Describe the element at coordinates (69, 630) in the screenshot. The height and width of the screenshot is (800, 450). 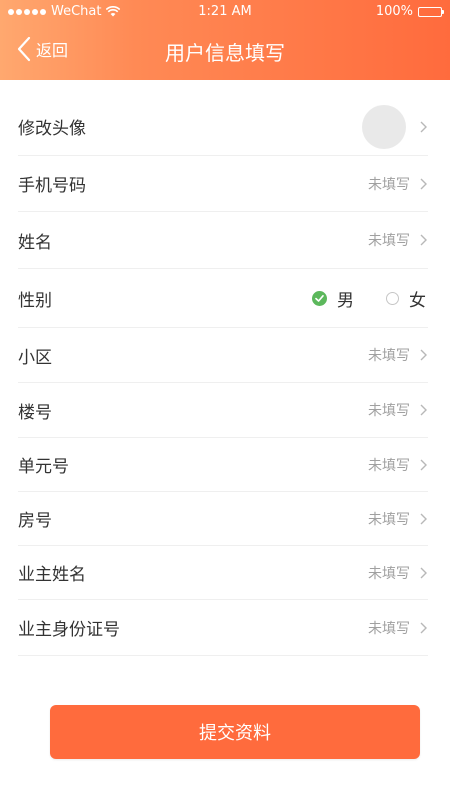
I see `row-label: 业主身份证号` at that location.